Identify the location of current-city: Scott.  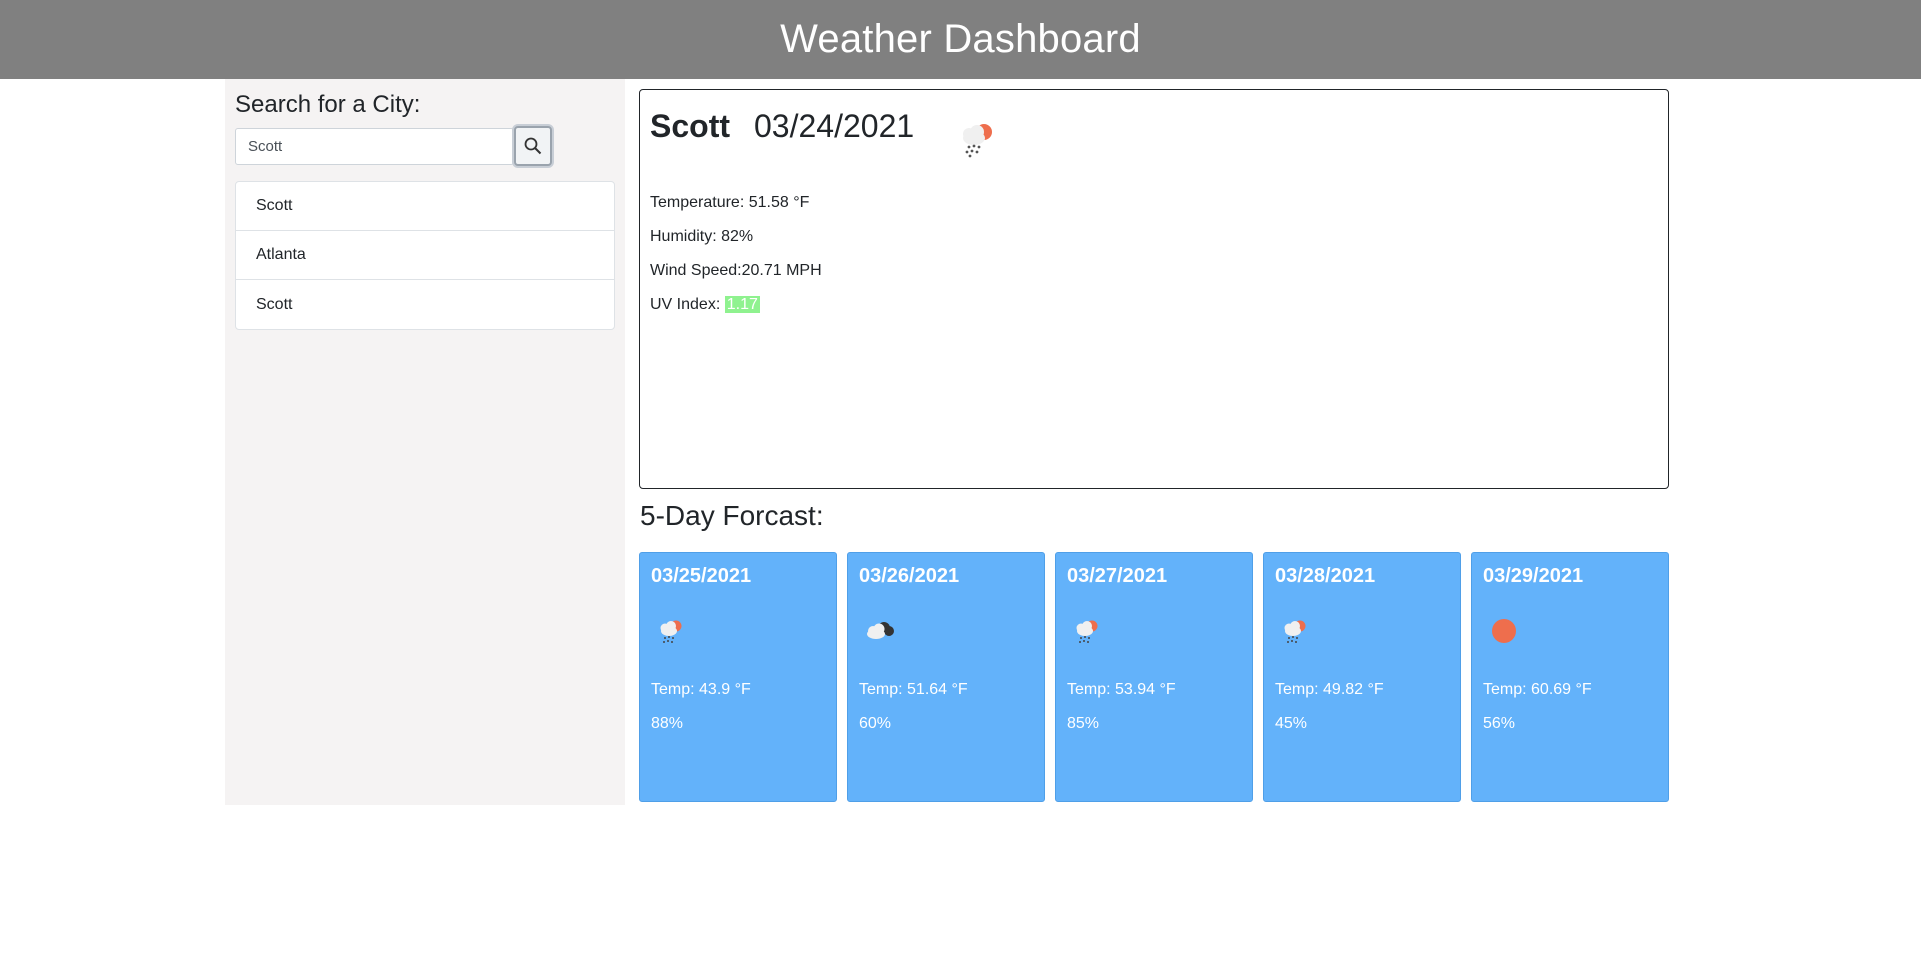
(690, 126).